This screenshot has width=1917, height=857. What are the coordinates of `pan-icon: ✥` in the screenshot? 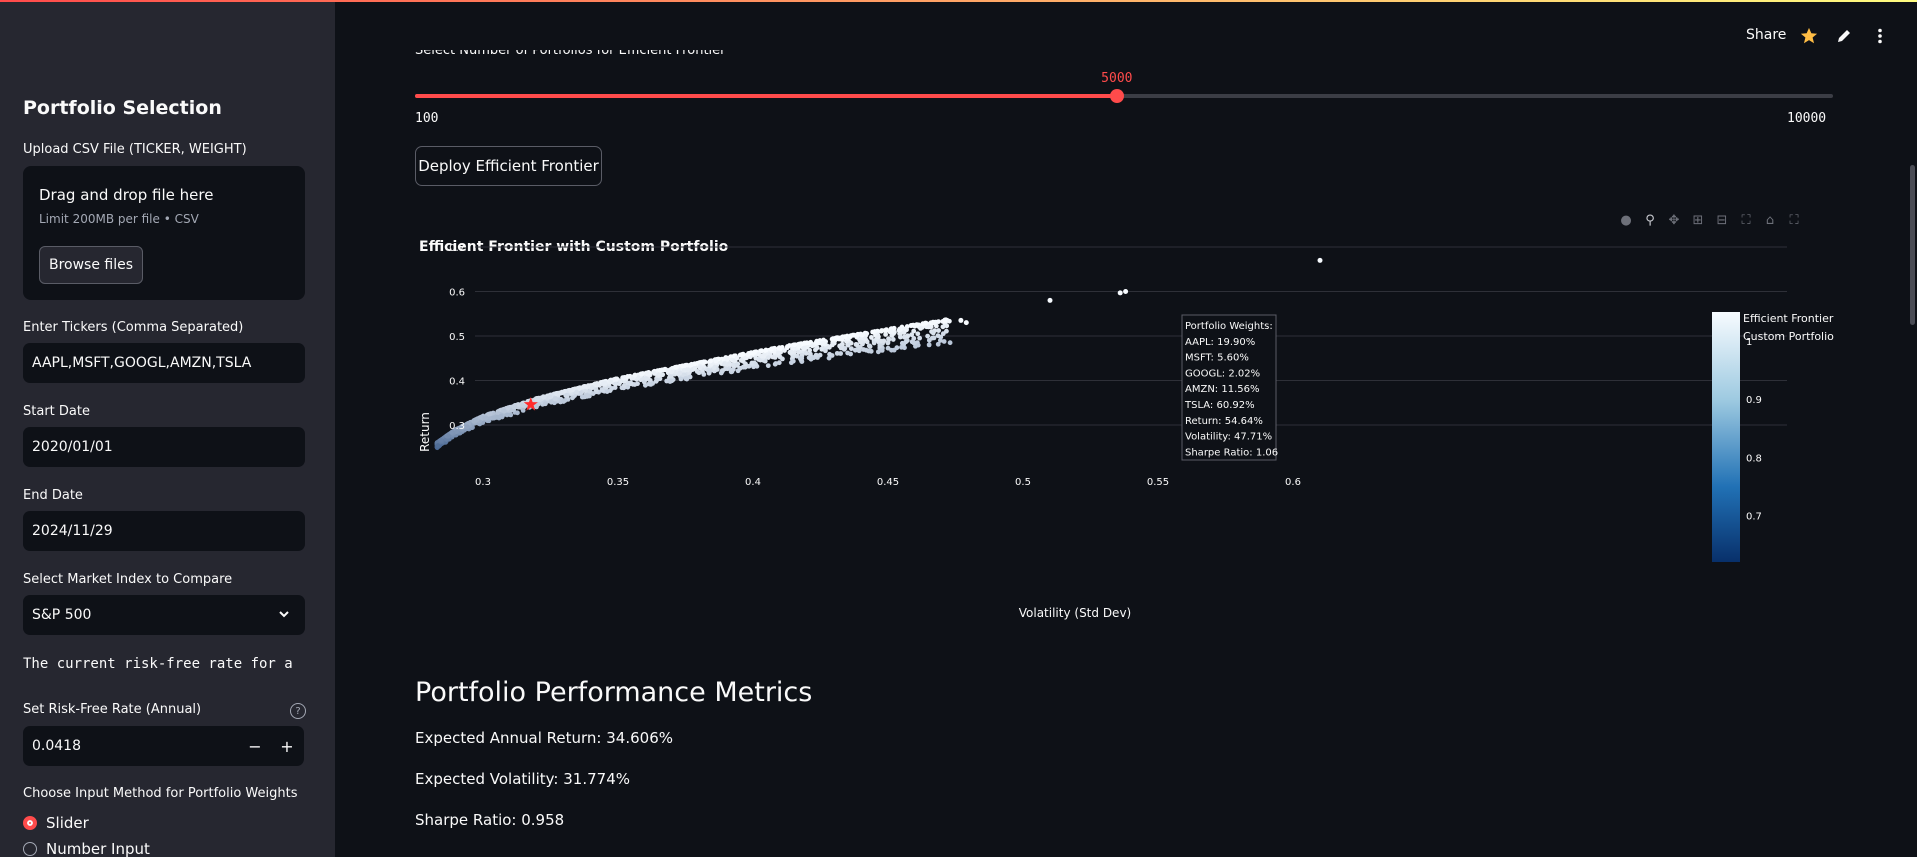 It's located at (1674, 220).